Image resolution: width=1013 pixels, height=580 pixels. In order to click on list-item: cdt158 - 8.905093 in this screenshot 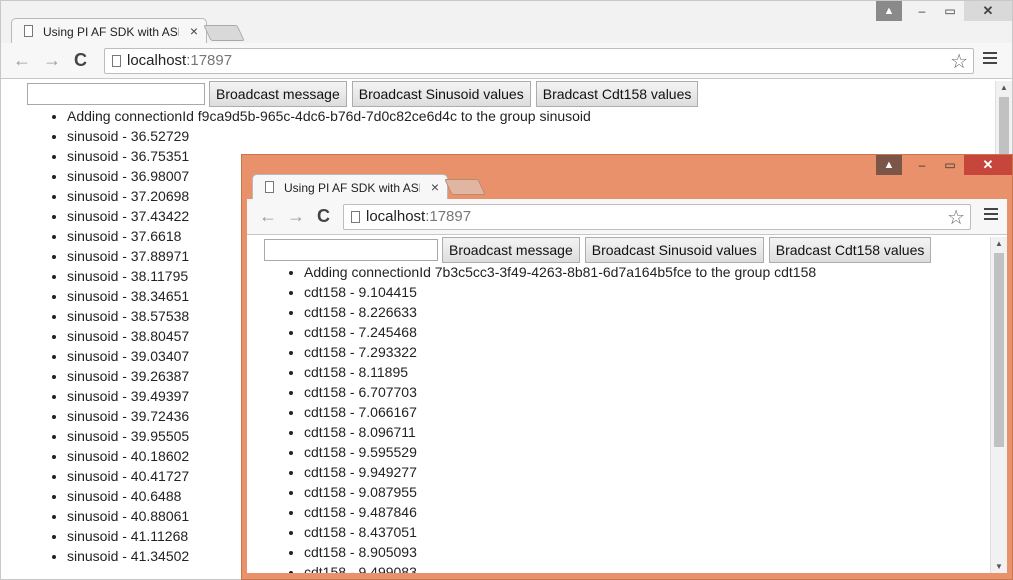, I will do `click(560, 552)`.